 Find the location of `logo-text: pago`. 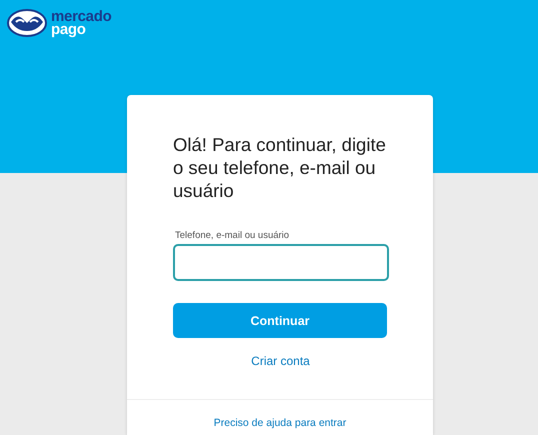

logo-text: pago is located at coordinates (68, 29).